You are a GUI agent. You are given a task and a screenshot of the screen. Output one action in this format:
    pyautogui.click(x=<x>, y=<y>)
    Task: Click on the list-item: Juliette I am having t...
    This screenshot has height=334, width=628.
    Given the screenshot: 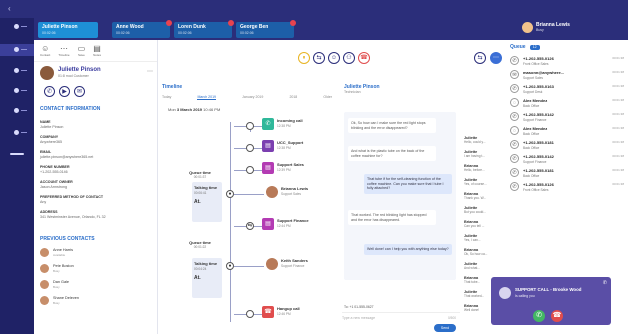 What is the action you would take?
    pyautogui.click(x=484, y=154)
    